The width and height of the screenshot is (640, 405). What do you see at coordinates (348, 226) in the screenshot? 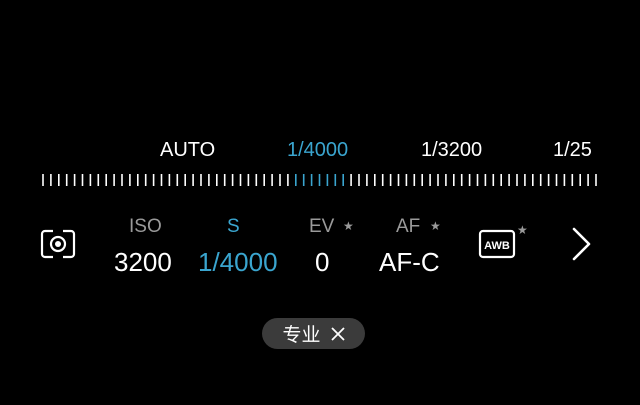
I see `exposure-star-icon: ★` at bounding box center [348, 226].